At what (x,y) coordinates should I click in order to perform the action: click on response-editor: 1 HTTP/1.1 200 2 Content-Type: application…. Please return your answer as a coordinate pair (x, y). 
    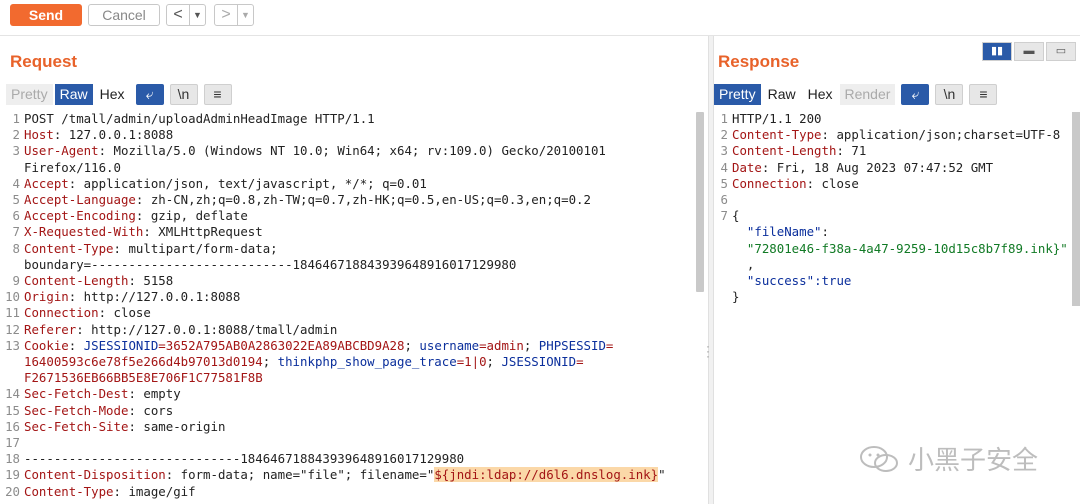
    Looking at the image, I should click on (889, 211).